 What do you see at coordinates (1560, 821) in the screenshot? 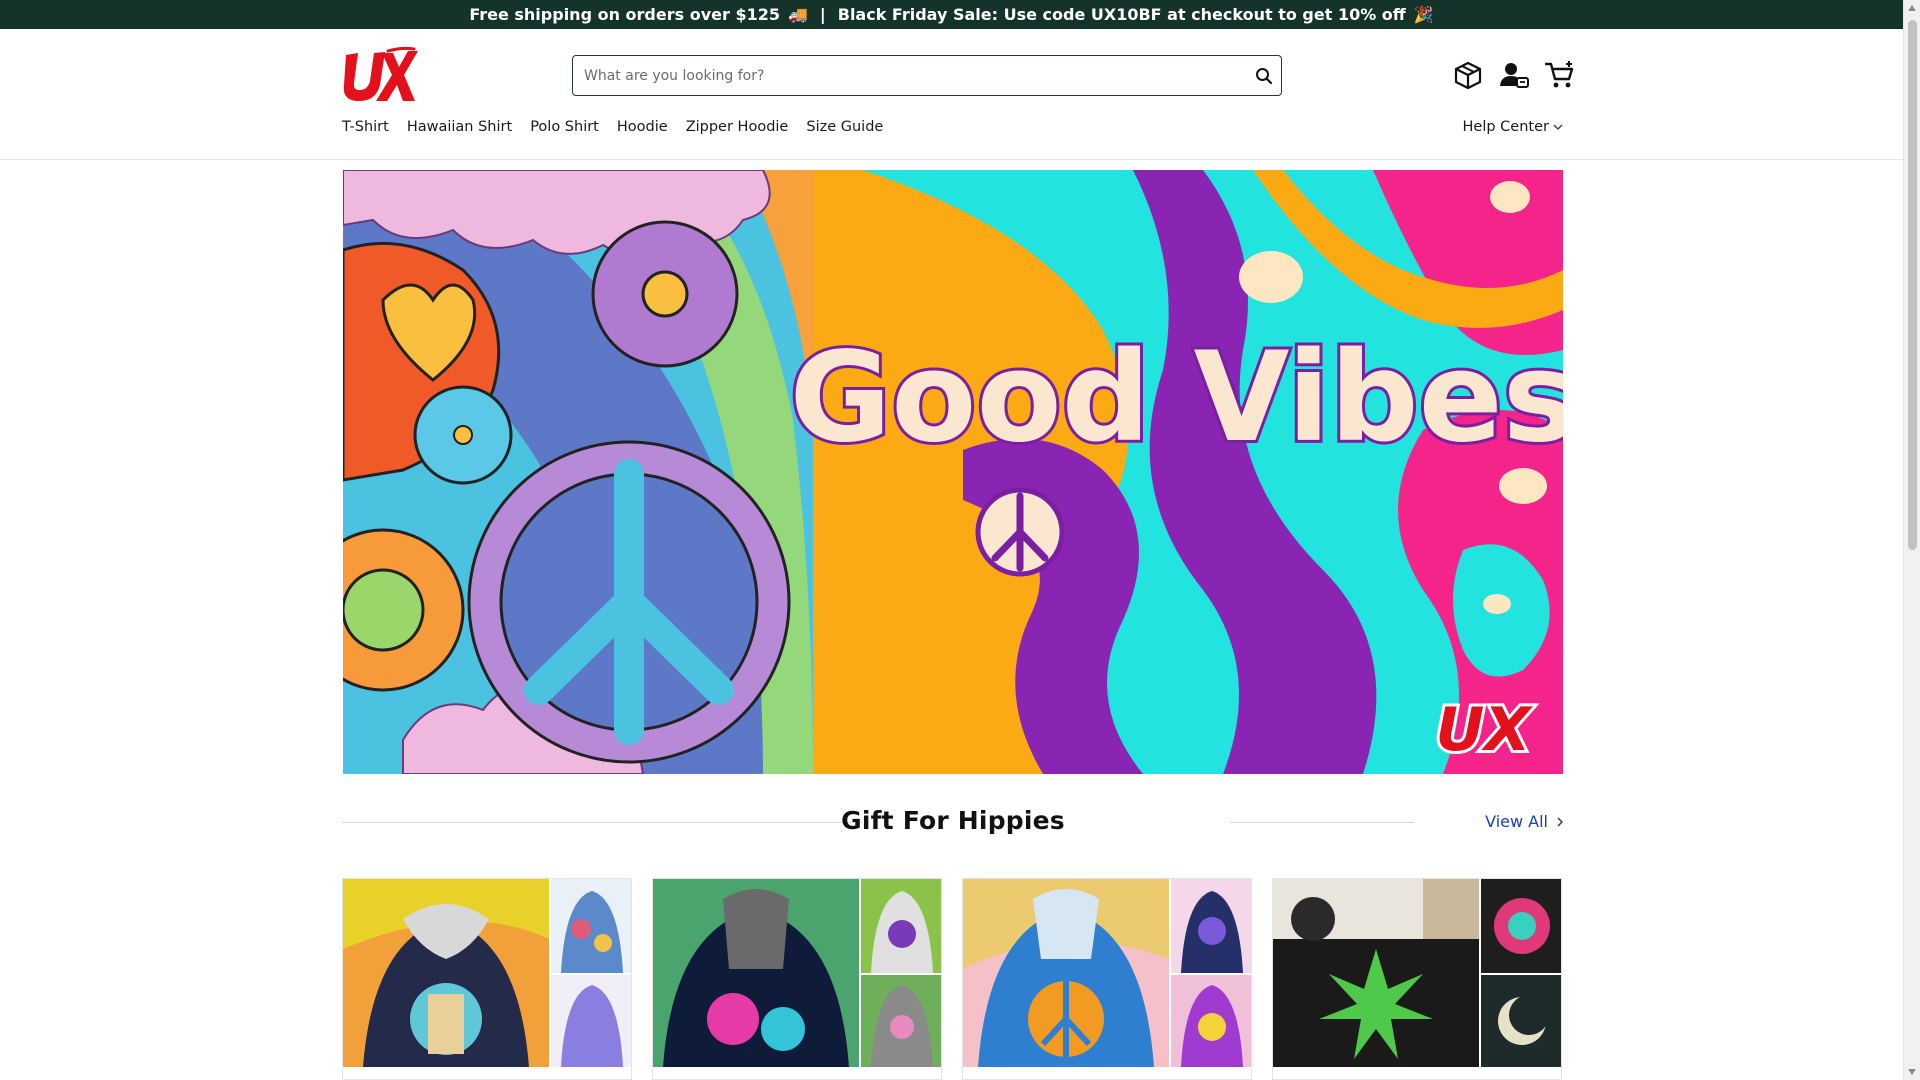
I see `chevron-right-icon` at bounding box center [1560, 821].